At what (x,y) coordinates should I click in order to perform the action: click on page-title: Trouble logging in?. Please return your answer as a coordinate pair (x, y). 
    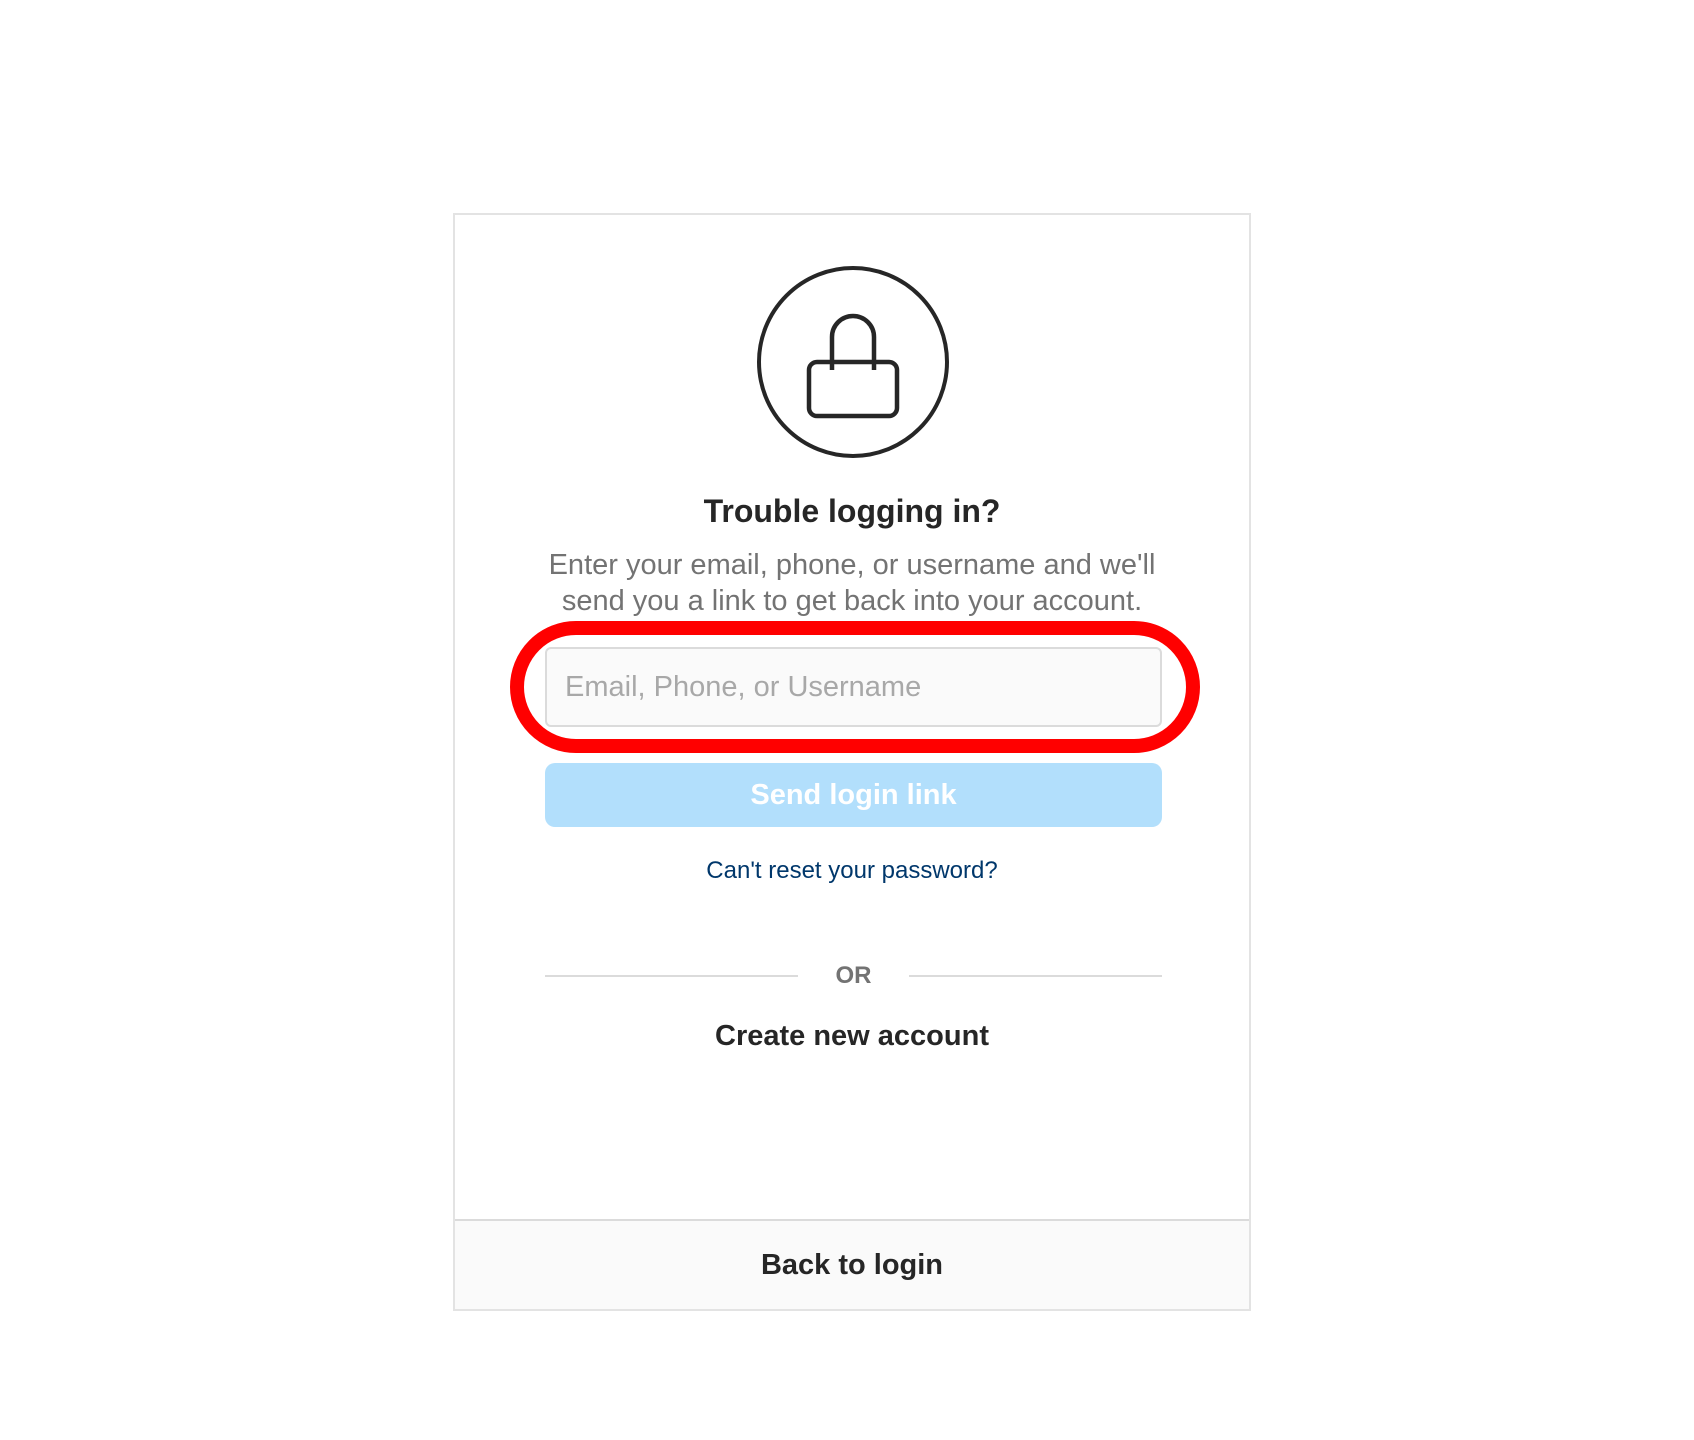
    Looking at the image, I should click on (852, 511).